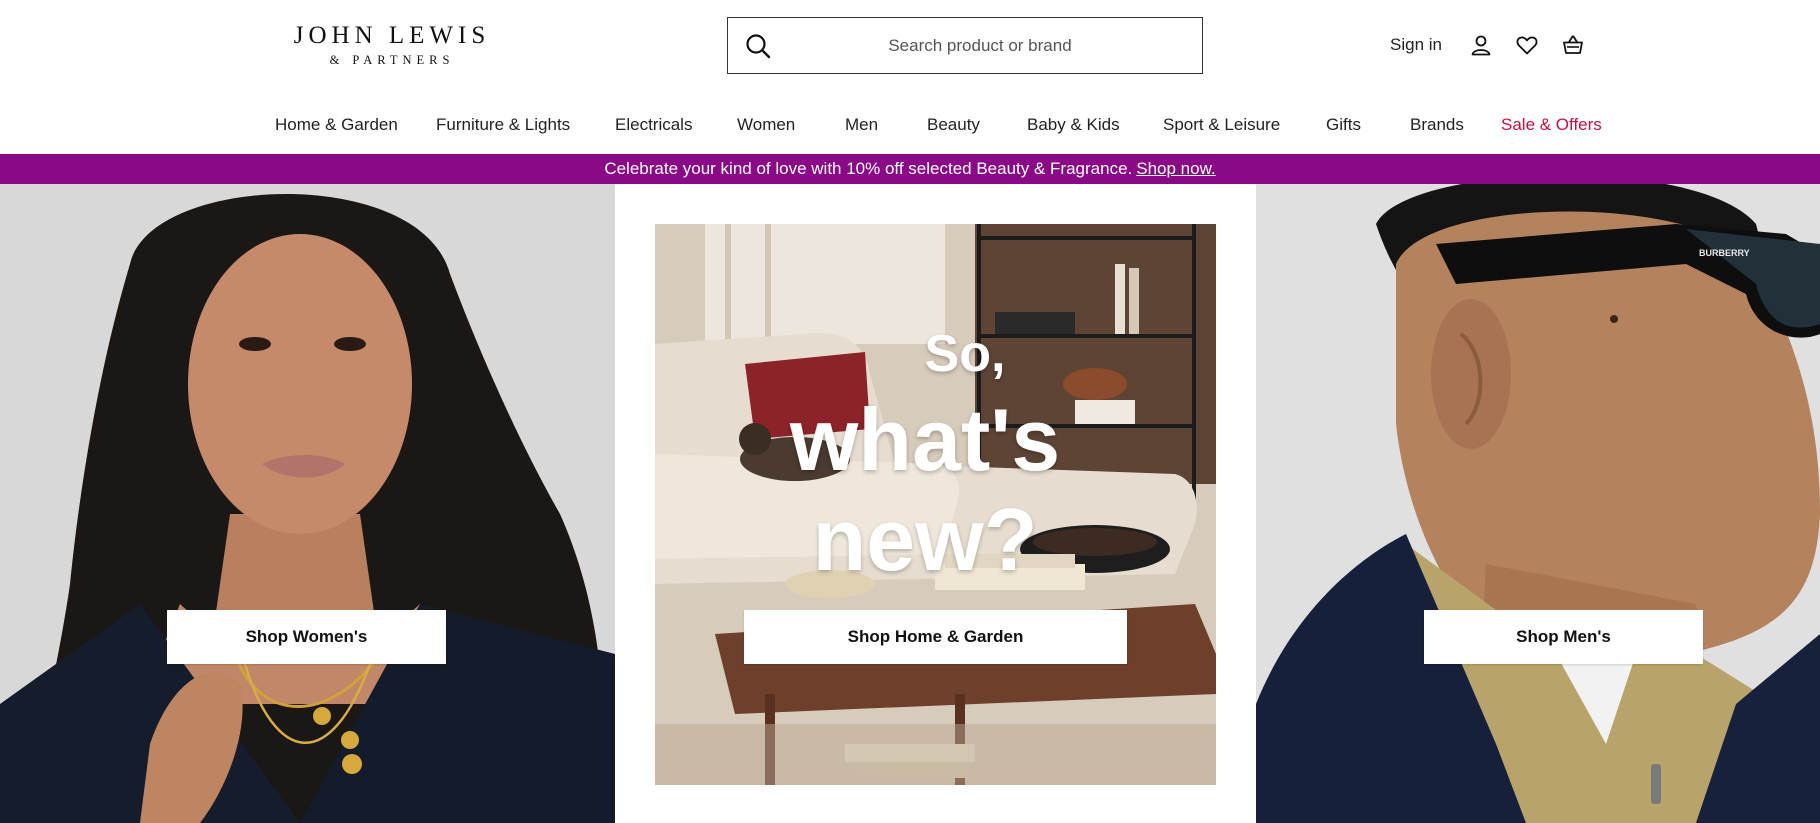  I want to click on search-box: Search product or brand, so click(965, 45).